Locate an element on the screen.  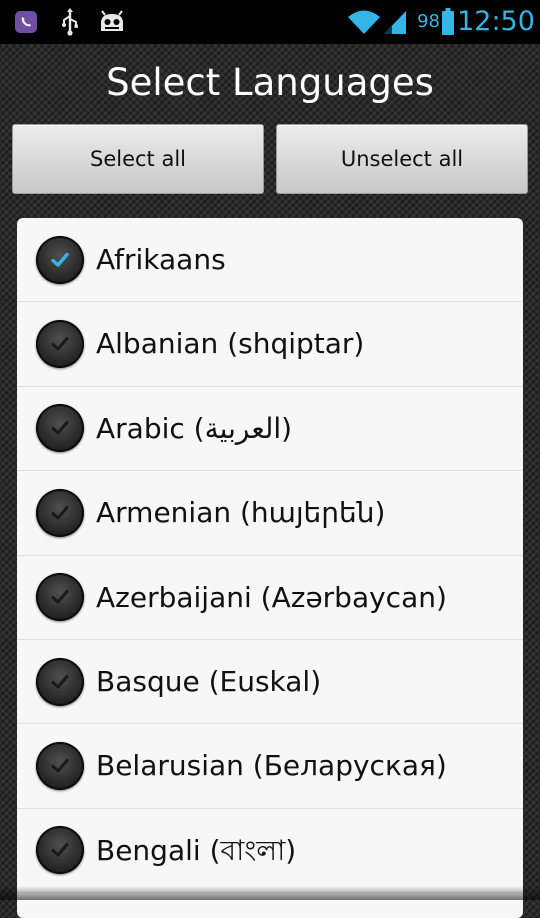
battery-icon is located at coordinates (448, 22).